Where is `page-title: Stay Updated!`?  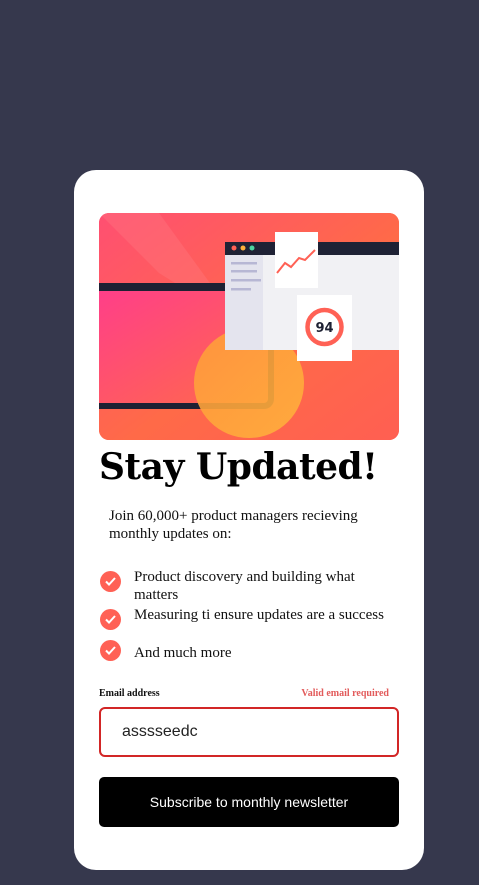 page-title: Stay Updated! is located at coordinates (238, 467).